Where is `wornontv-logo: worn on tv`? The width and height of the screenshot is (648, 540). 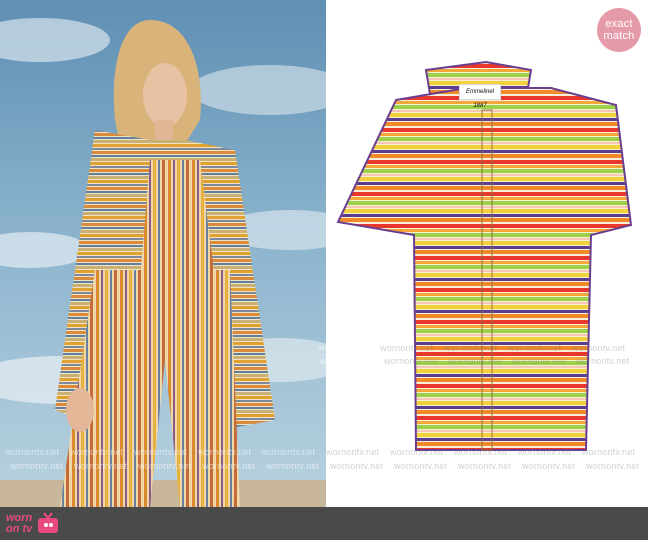
wornontv-logo: worn on tv is located at coordinates (33, 524).